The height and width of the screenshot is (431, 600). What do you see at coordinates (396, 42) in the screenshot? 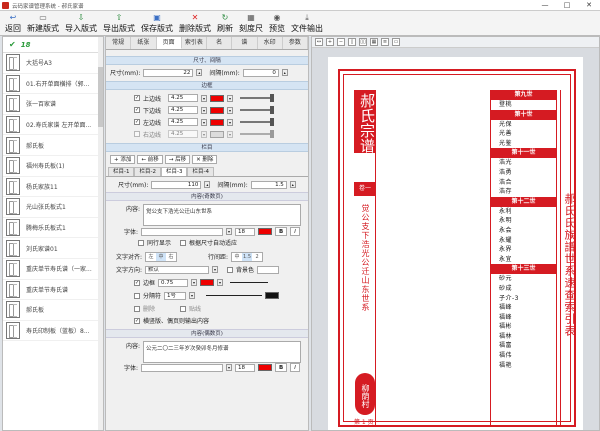
I see `page-fit-icon: ▭` at bounding box center [396, 42].